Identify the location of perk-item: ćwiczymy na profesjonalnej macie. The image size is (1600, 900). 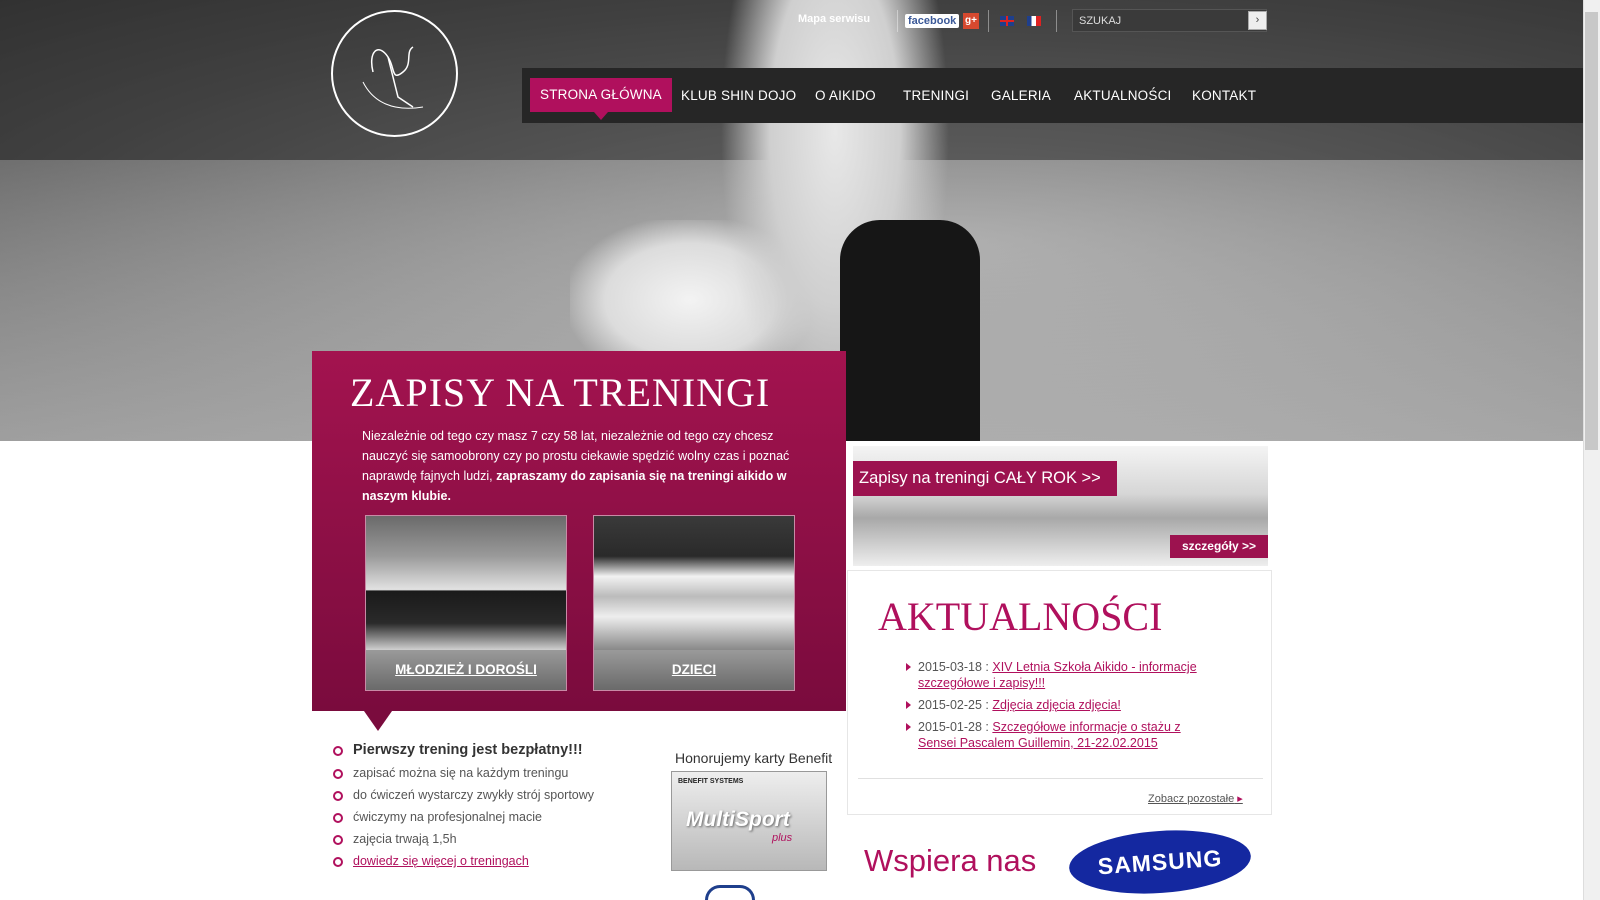
(462, 817).